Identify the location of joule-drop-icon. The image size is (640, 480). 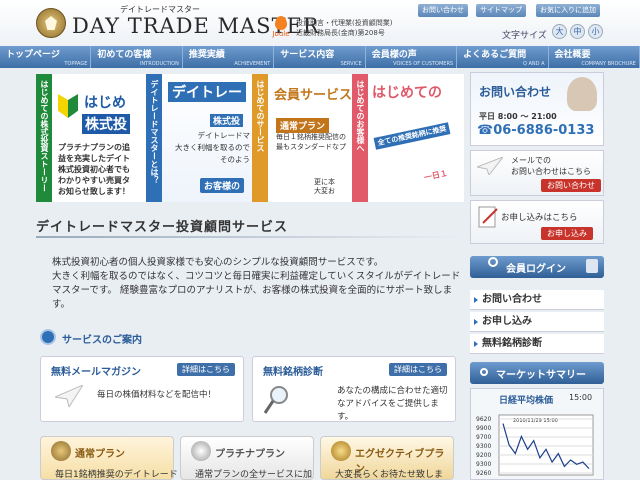
(281, 23).